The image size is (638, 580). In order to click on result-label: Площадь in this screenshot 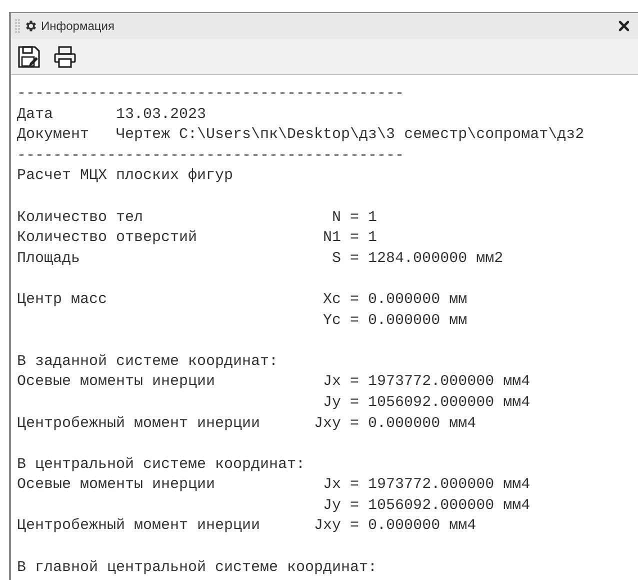, I will do `click(48, 258)`.